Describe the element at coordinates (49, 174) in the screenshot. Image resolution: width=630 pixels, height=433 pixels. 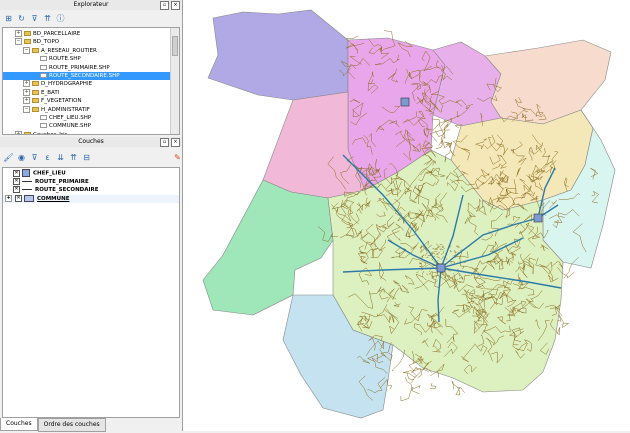
I see `layer-label: CHEF_LIEU` at that location.